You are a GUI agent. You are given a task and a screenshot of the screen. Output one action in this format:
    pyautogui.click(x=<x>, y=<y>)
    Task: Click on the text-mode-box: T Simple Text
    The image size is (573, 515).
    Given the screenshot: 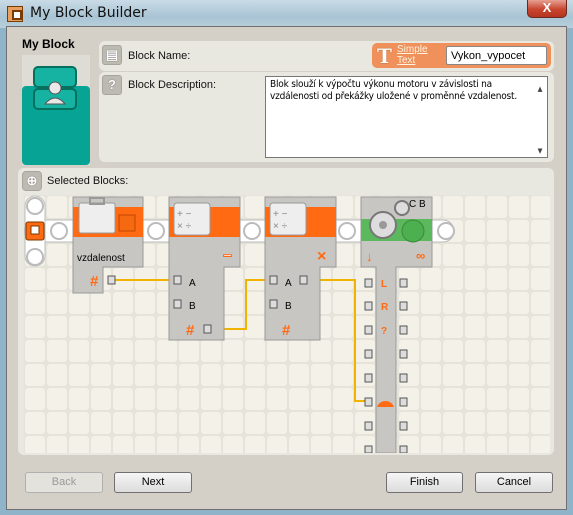 What is the action you would take?
    pyautogui.click(x=461, y=55)
    